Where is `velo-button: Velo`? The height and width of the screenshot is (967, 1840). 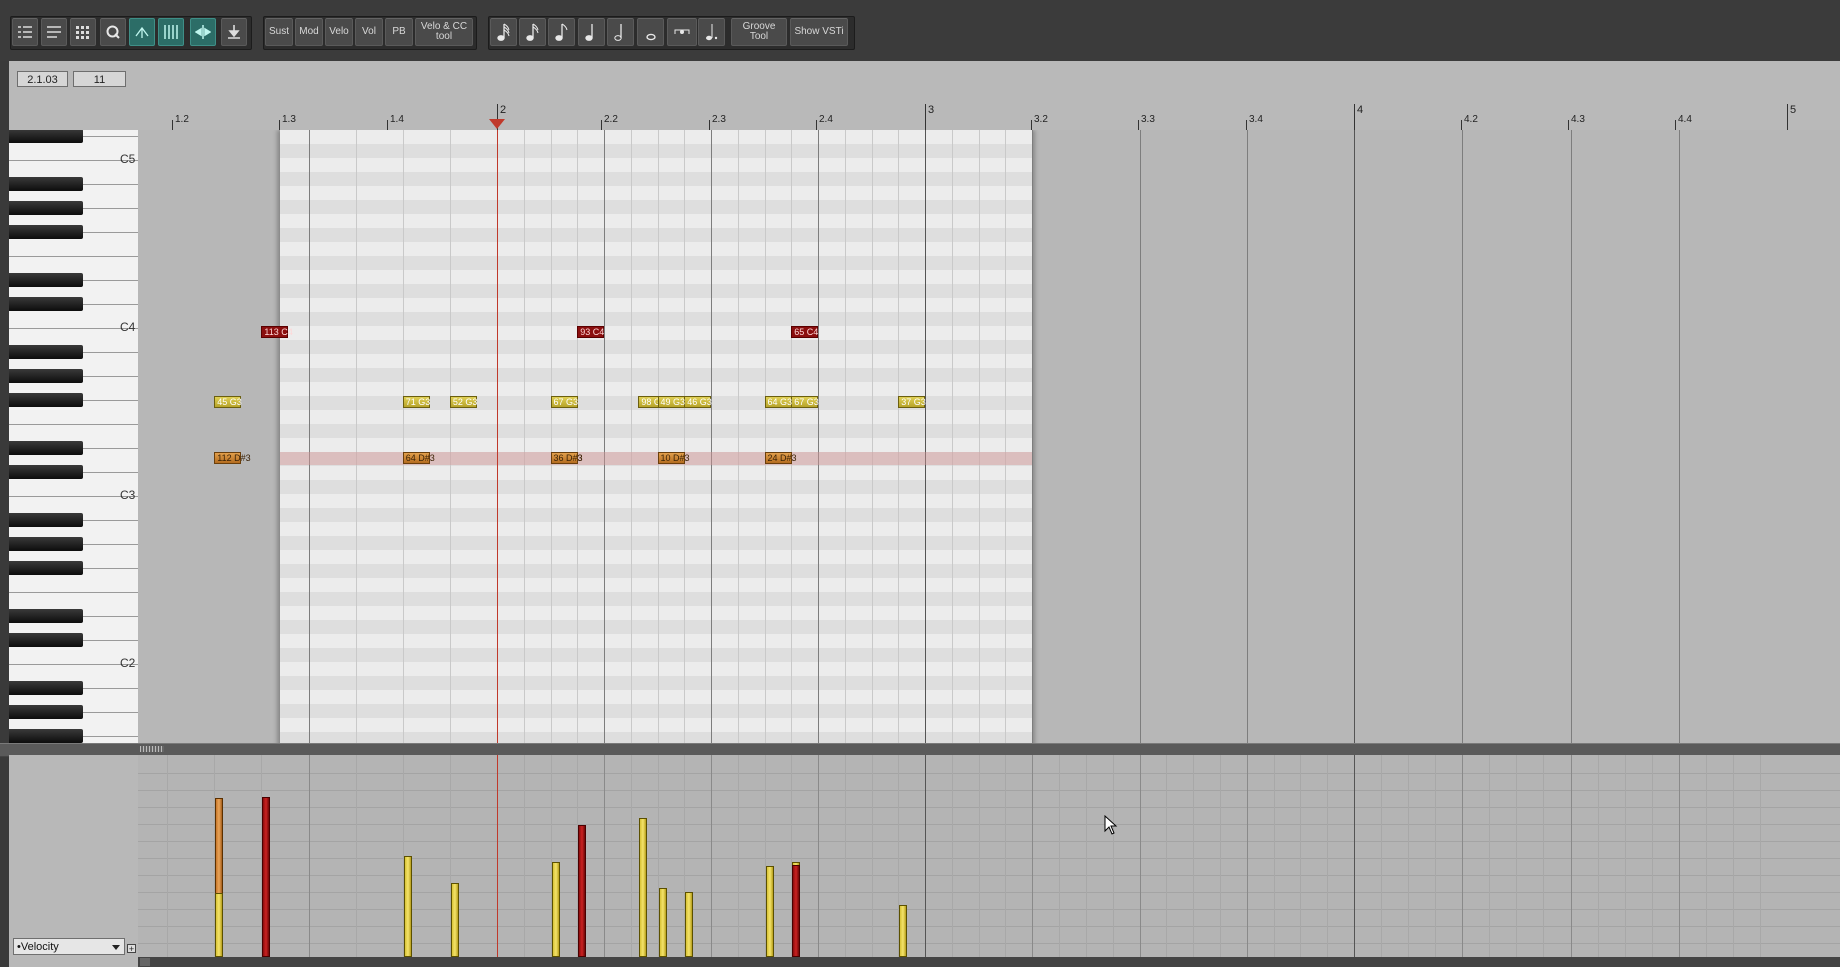
velo-button: Velo is located at coordinates (339, 32).